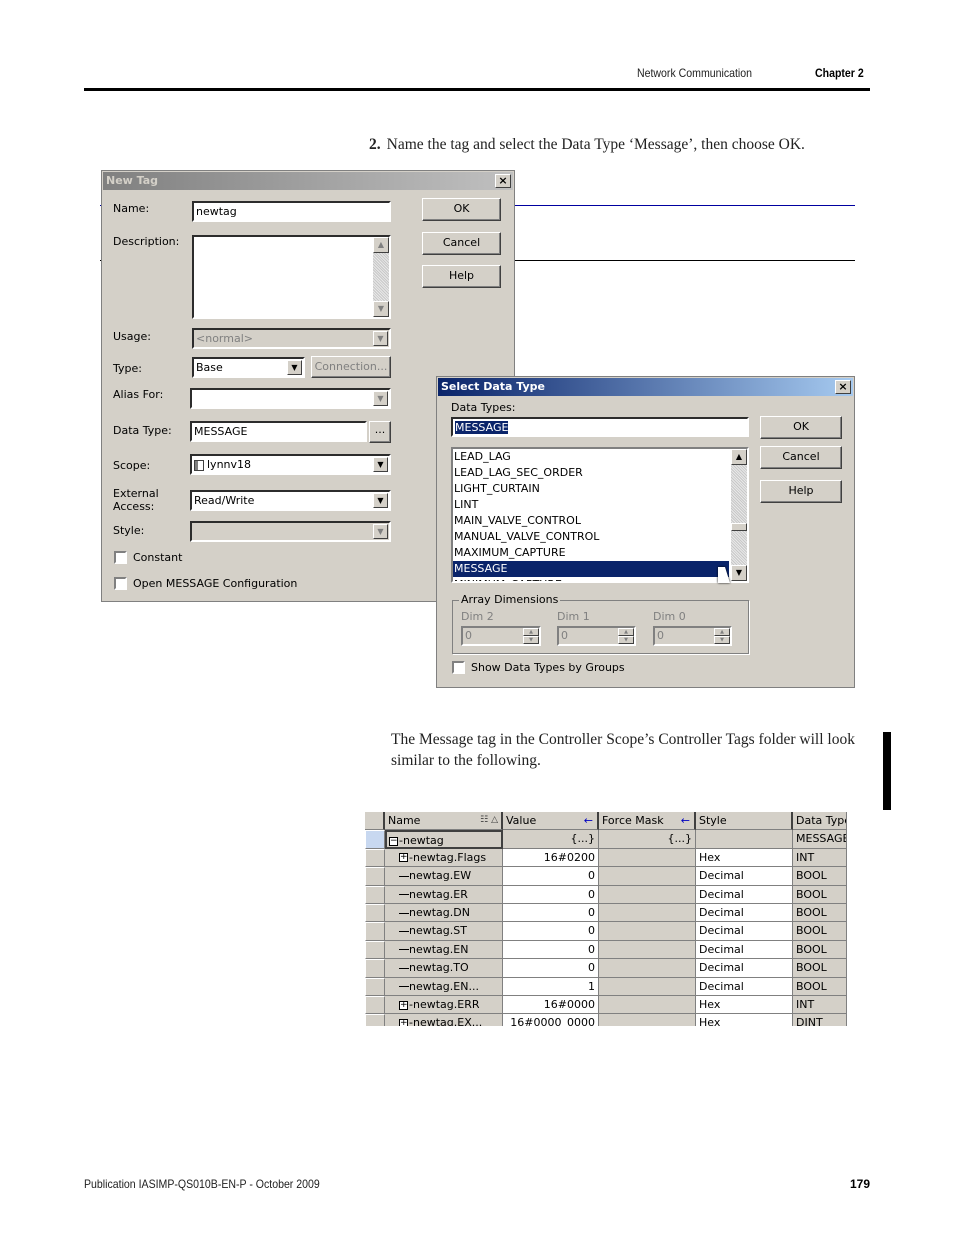 The width and height of the screenshot is (954, 1235). I want to click on data-type-list-item: MINIMUM_CAPTURE, so click(591, 579).